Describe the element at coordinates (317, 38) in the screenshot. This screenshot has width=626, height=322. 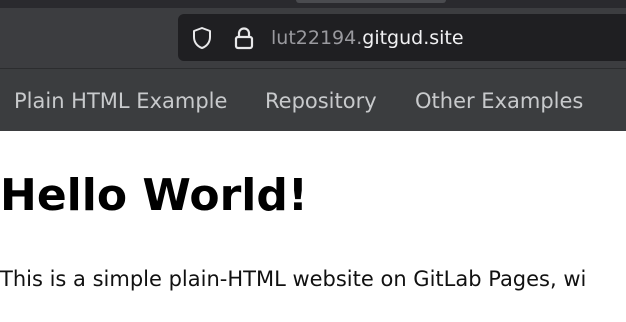
I see `url-subdomain: lut22194.` at that location.